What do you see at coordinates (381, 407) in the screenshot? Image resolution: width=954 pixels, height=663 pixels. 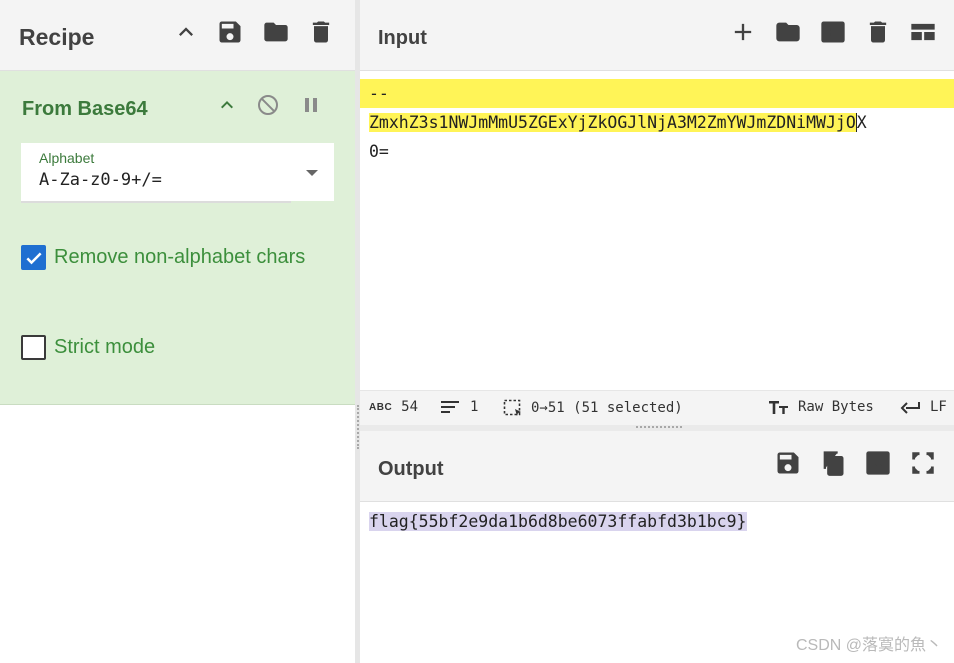 I see `length-label: ABC` at bounding box center [381, 407].